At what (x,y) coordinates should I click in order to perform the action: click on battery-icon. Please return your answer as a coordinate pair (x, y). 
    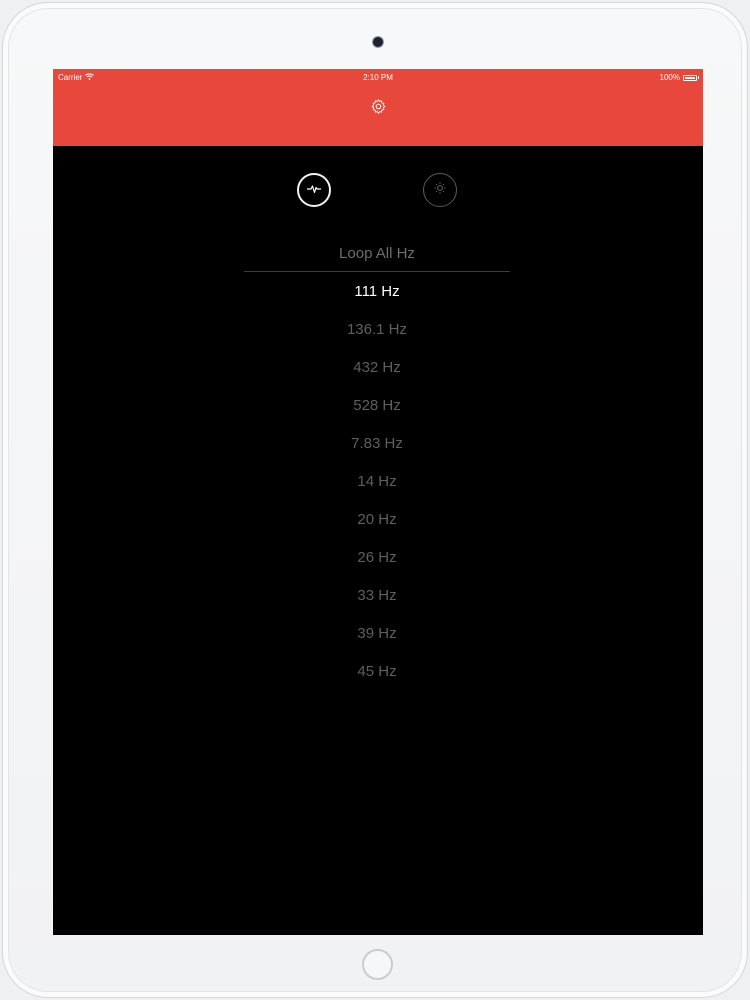
    Looking at the image, I should click on (690, 77).